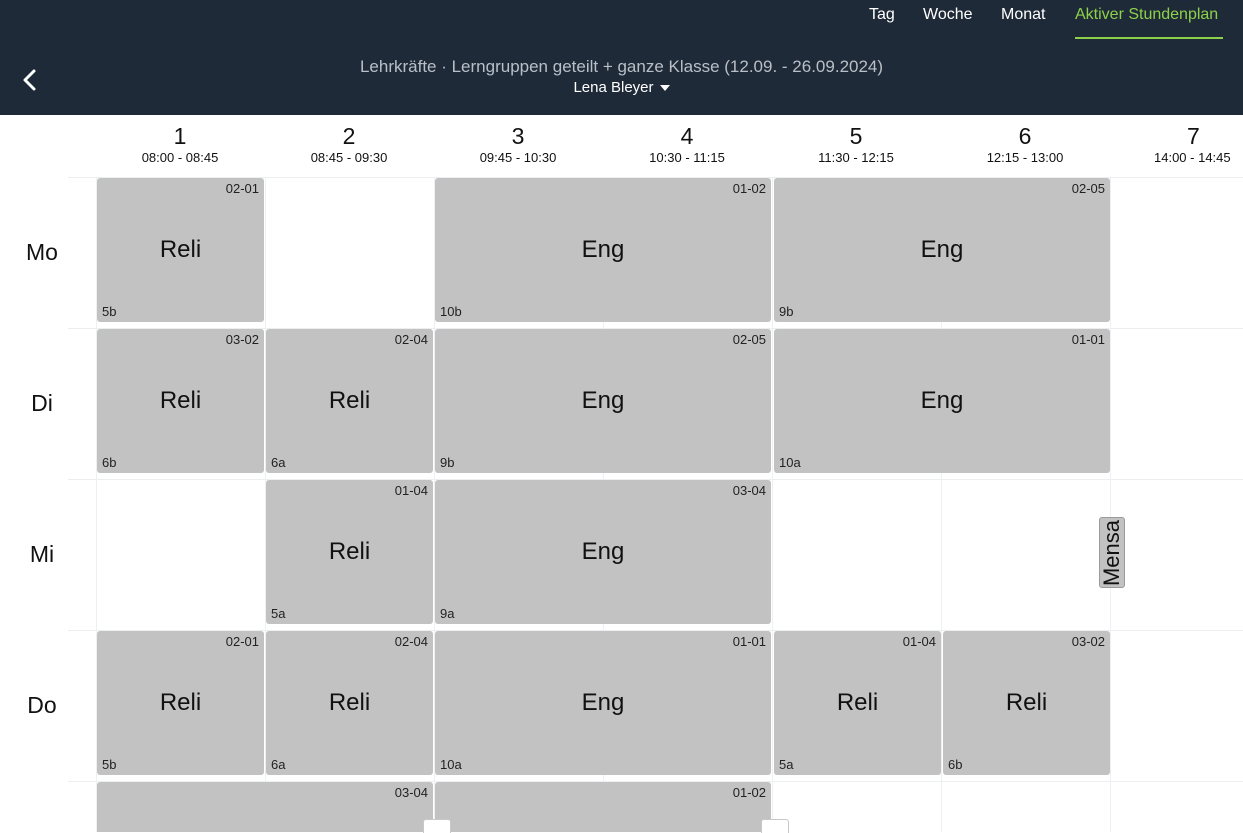  Describe the element at coordinates (451, 311) in the screenshot. I see `class-label: 10b` at that location.